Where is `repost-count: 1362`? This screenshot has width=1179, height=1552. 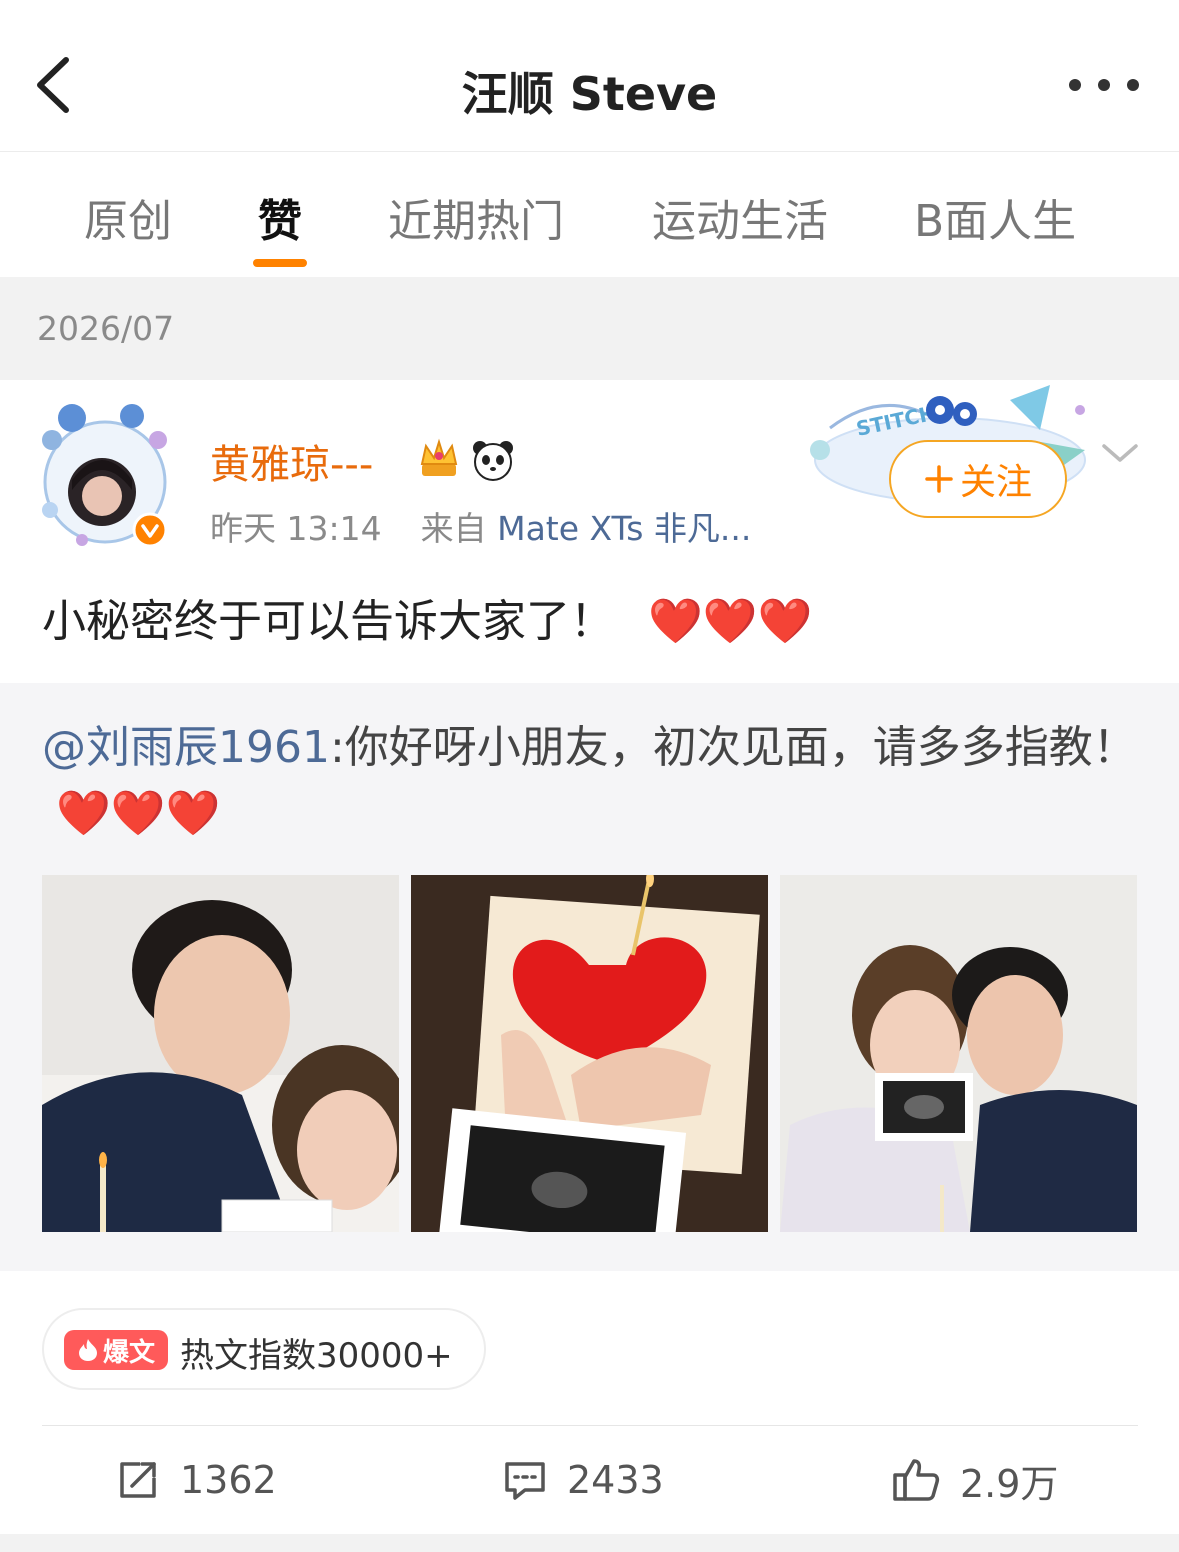
repost-count: 1362 is located at coordinates (228, 1480).